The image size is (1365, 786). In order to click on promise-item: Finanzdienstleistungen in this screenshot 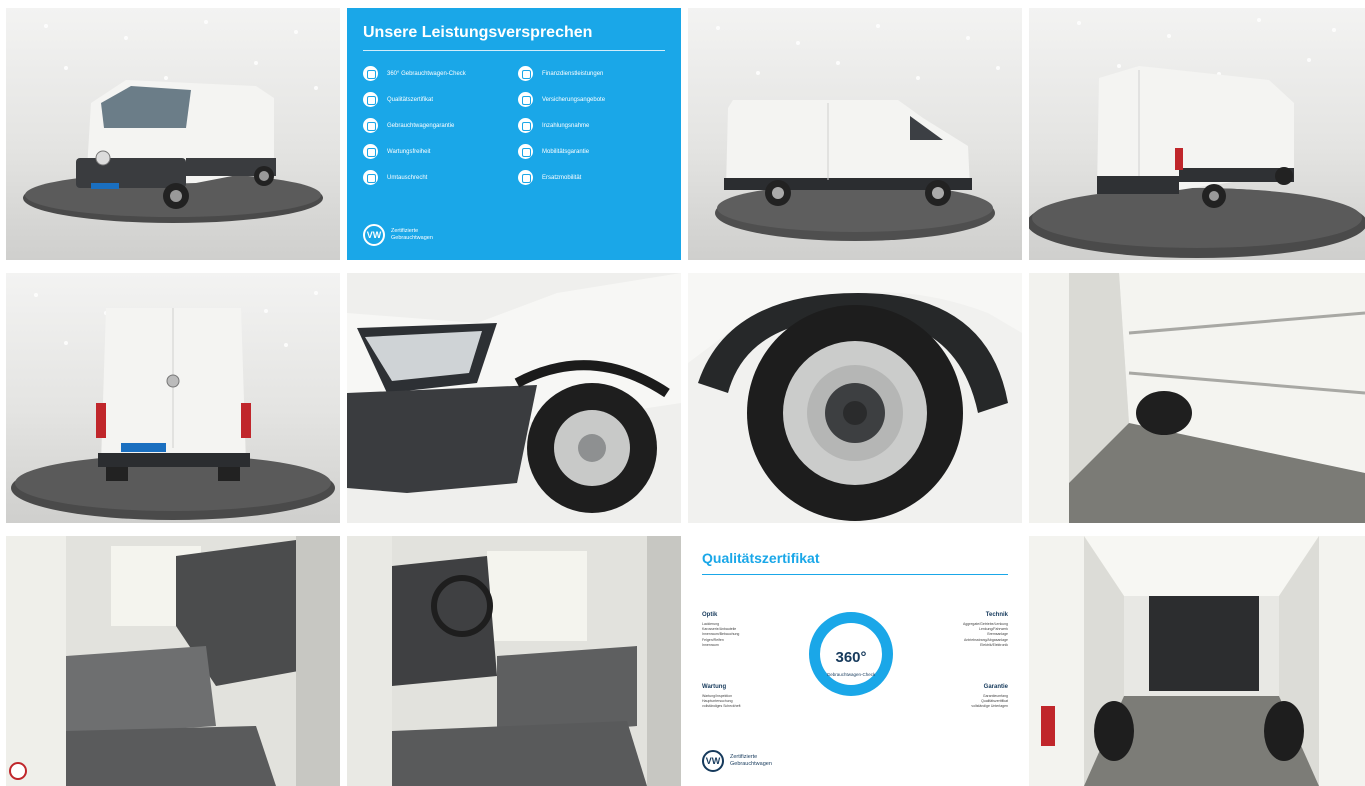, I will do `click(591, 73)`.